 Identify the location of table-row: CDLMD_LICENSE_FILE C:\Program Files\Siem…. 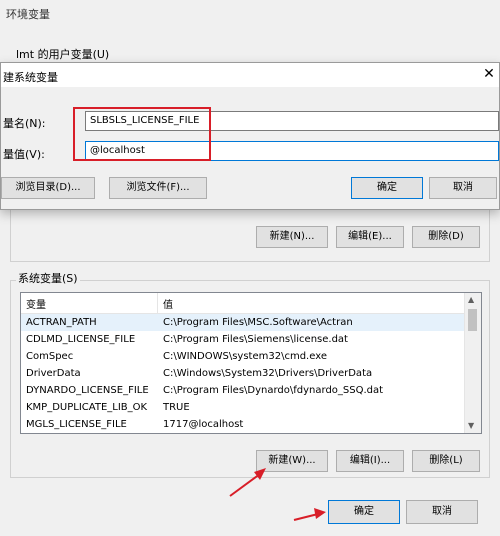
(243, 339).